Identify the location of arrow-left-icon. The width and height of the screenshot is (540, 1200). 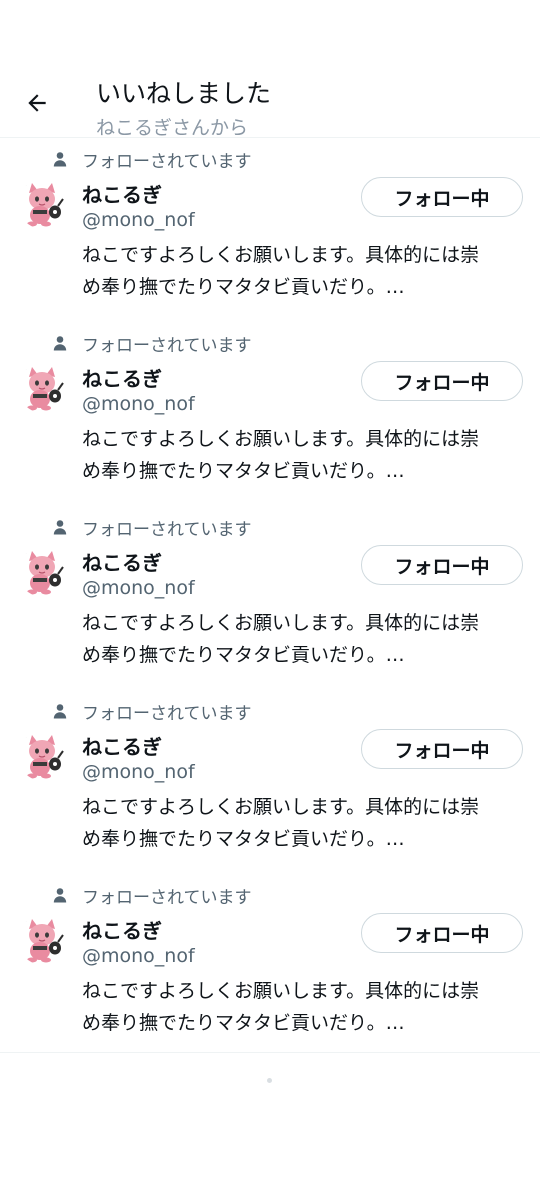
(37, 103).